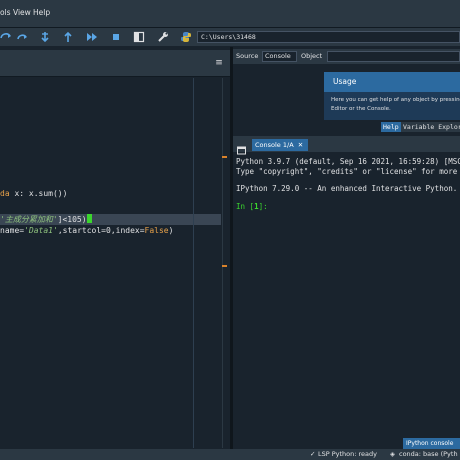  What do you see at coordinates (12, 230) in the screenshot?
I see `code-excel-prefix: name=` at bounding box center [12, 230].